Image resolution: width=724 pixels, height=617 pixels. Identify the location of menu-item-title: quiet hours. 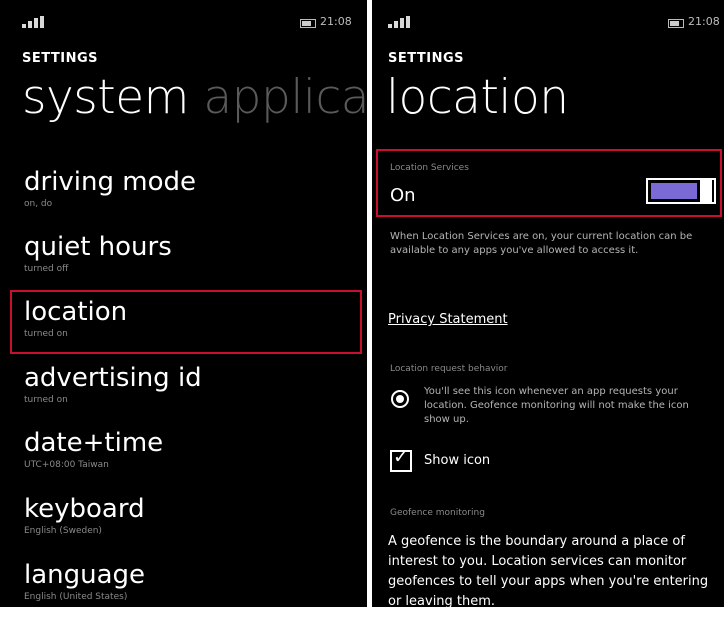
(98, 247).